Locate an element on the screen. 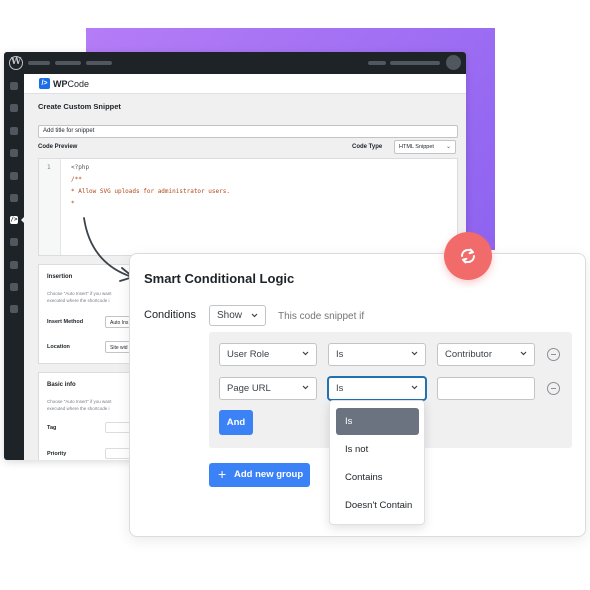  wordpress-logo-icon: W is located at coordinates (16, 63).